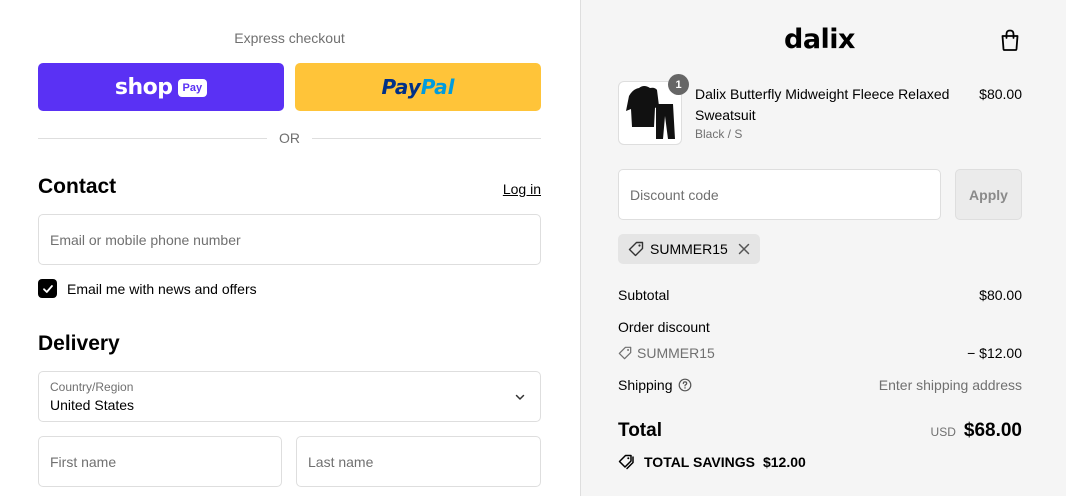 The width and height of the screenshot is (1066, 496). What do you see at coordinates (994, 353) in the screenshot?
I see `order-discount-value: − $12.00` at bounding box center [994, 353].